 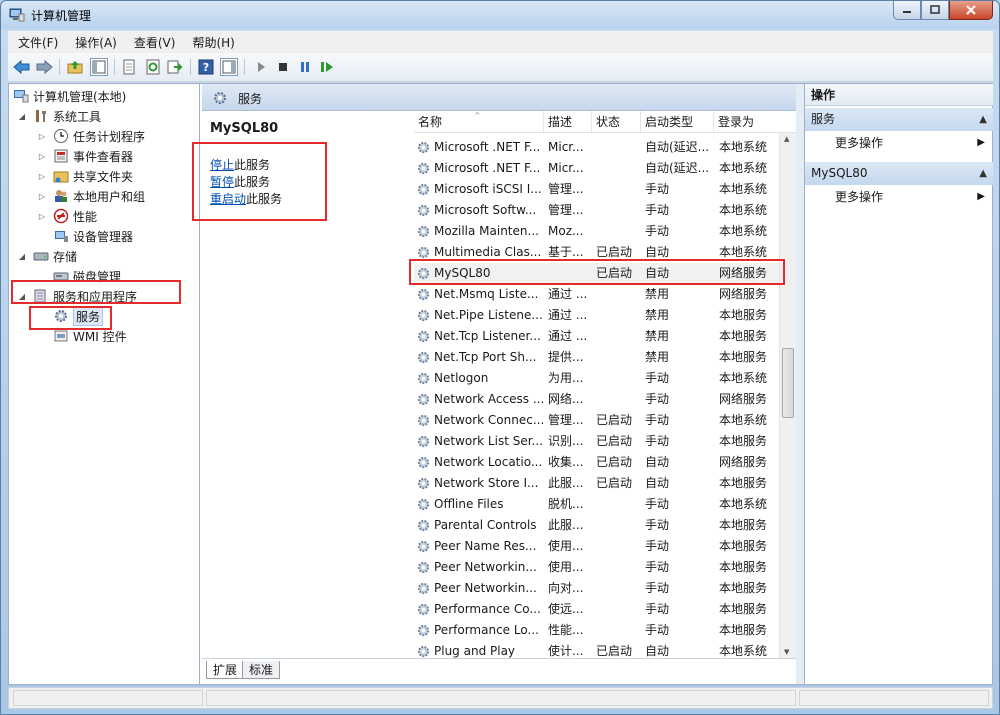 What do you see at coordinates (475, 651) in the screenshot?
I see `service-name: Plug and Play` at bounding box center [475, 651].